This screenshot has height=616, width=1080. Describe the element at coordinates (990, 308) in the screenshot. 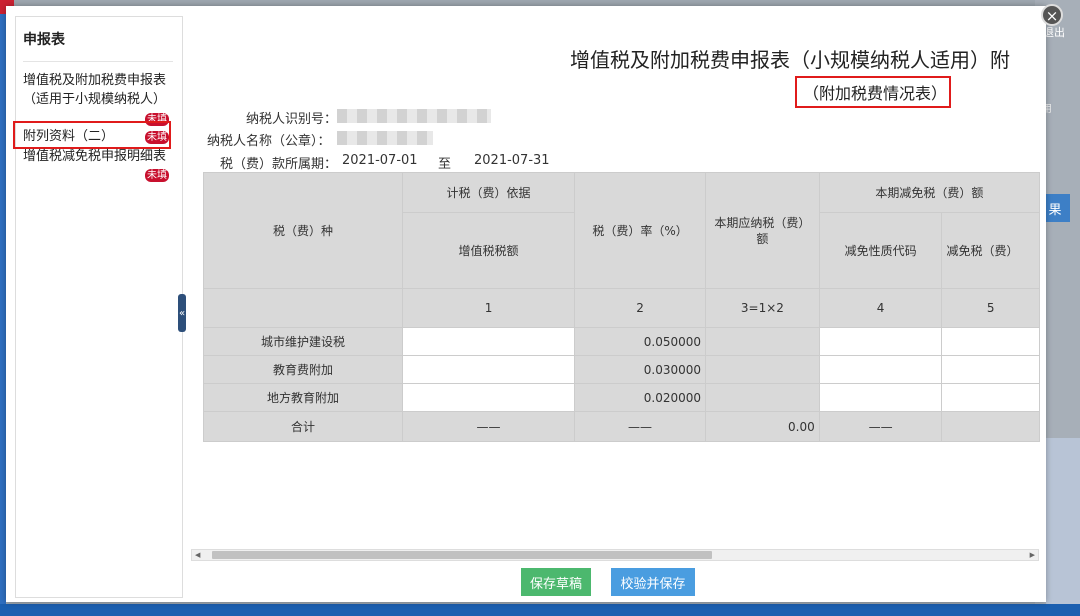

I see `col-num: 5` at that location.